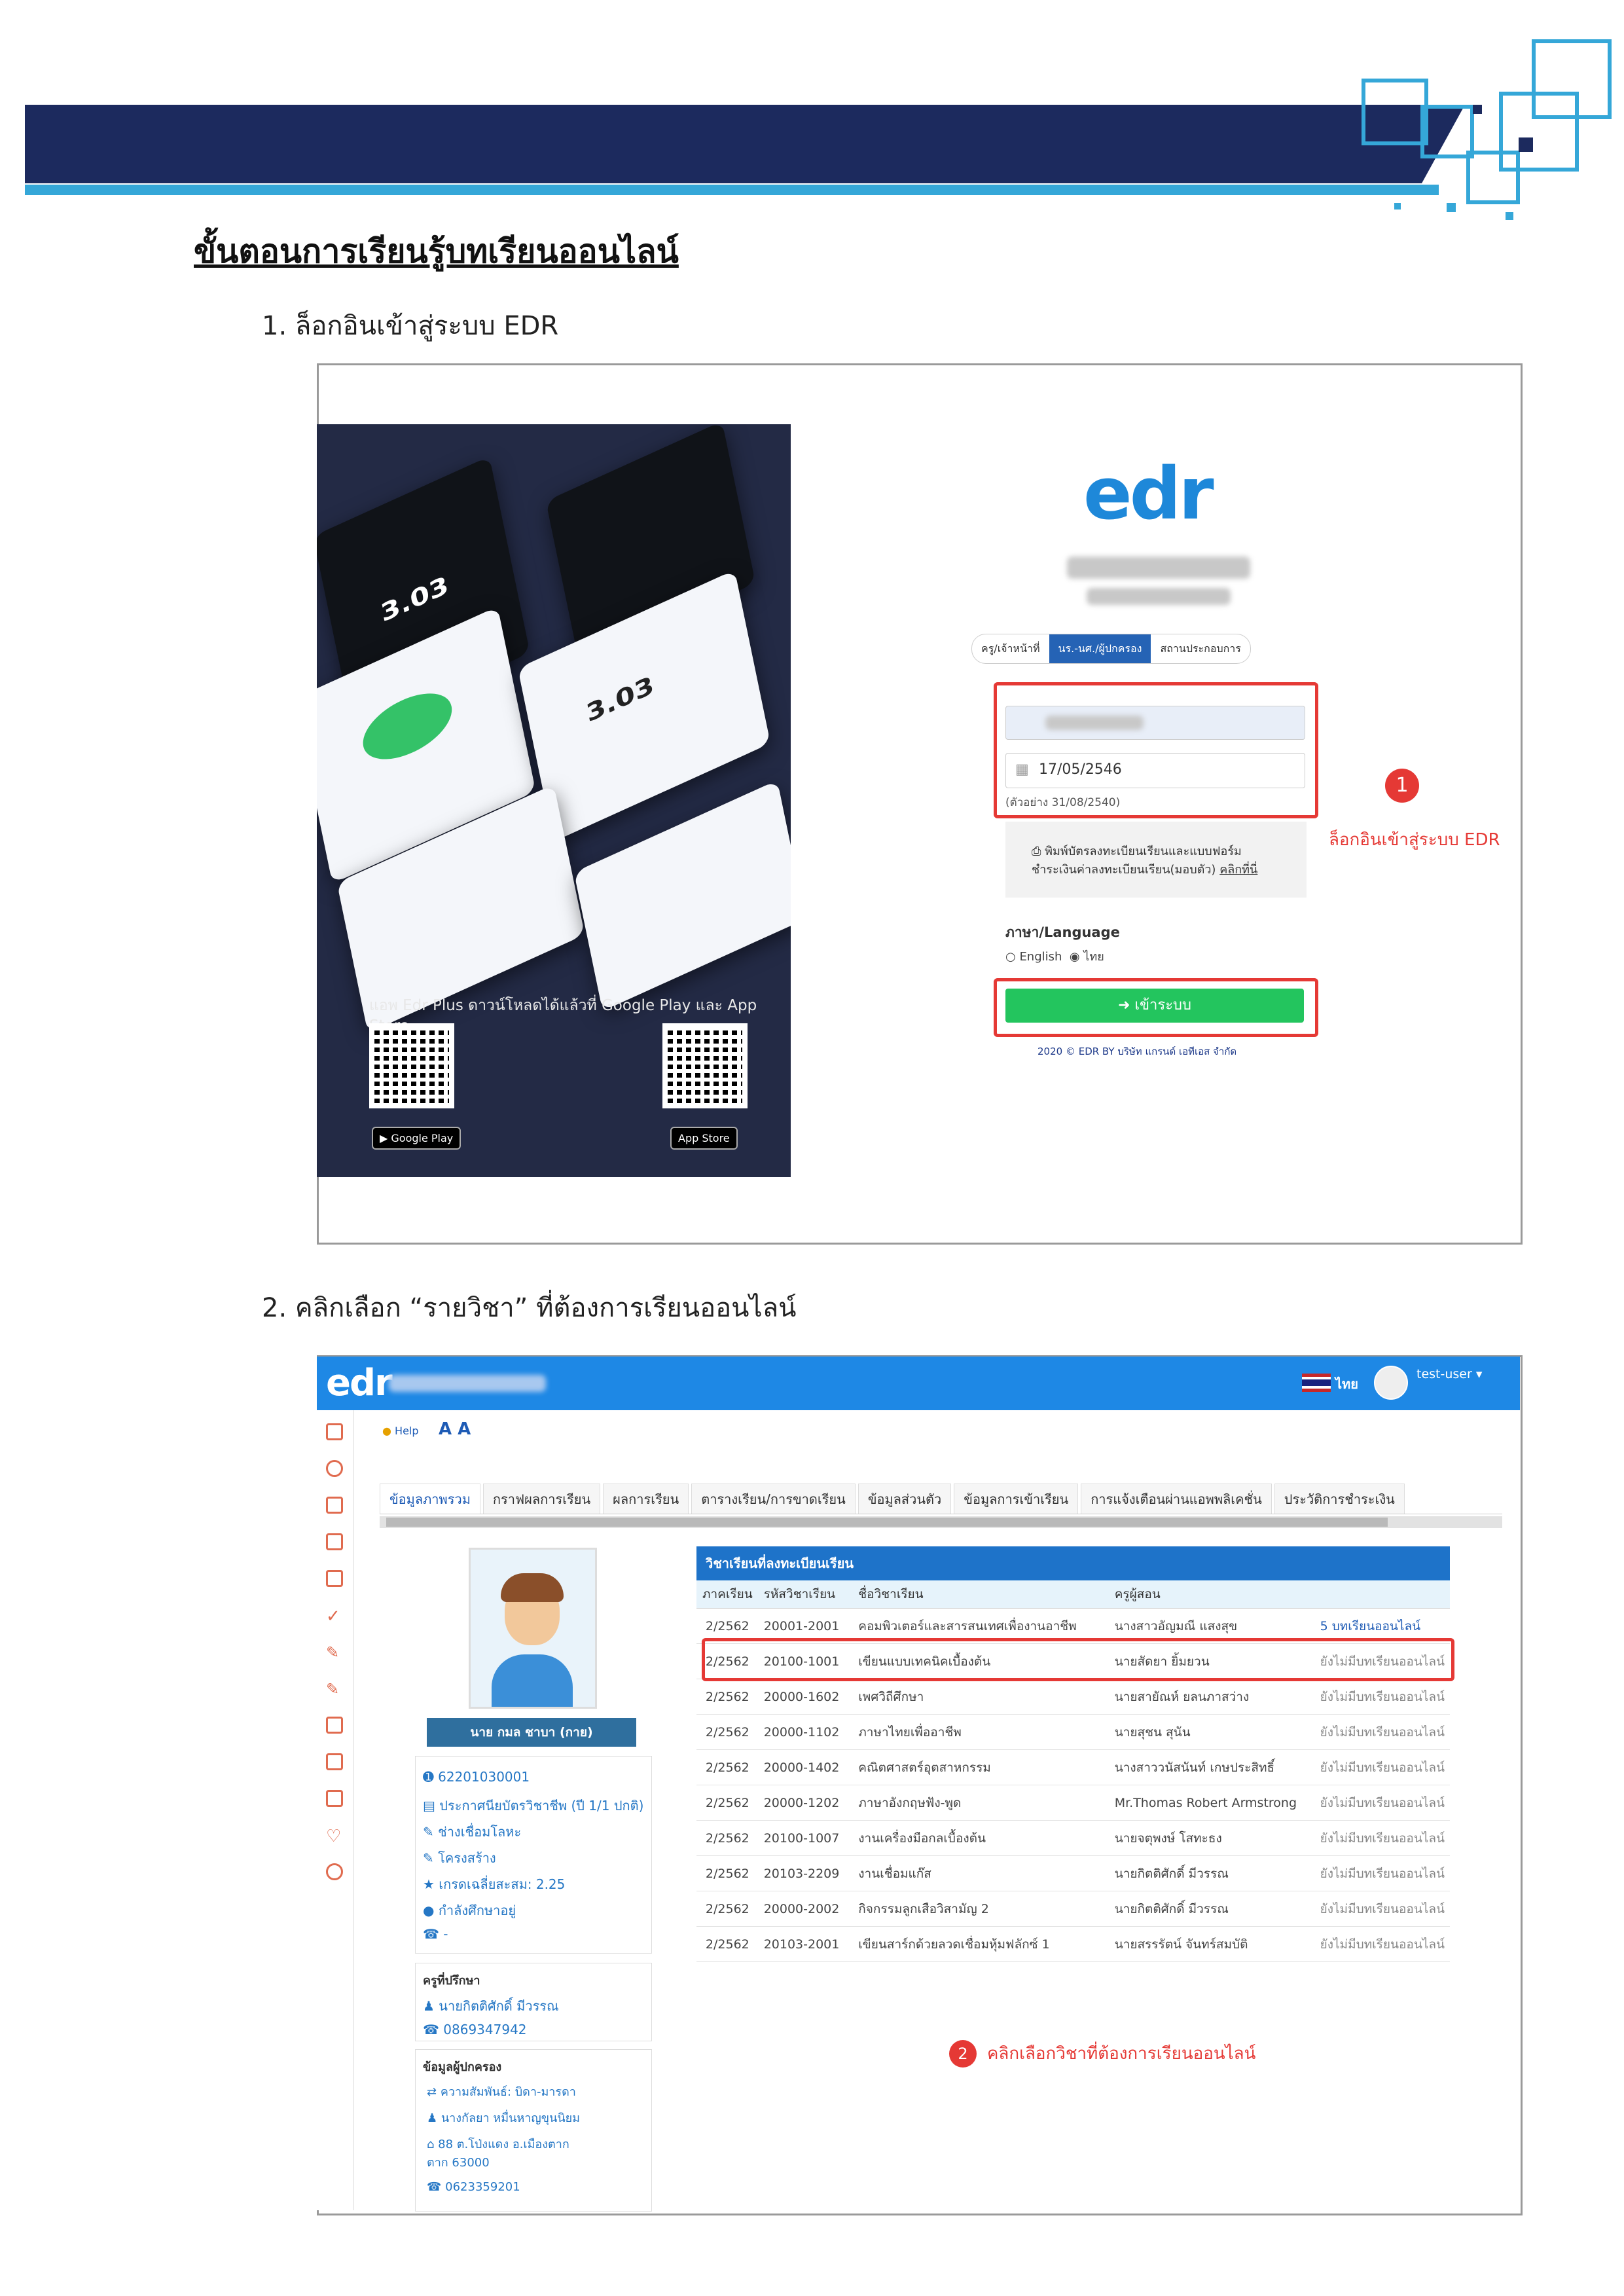  What do you see at coordinates (388, 1431) in the screenshot?
I see `help-icon: ●` at bounding box center [388, 1431].